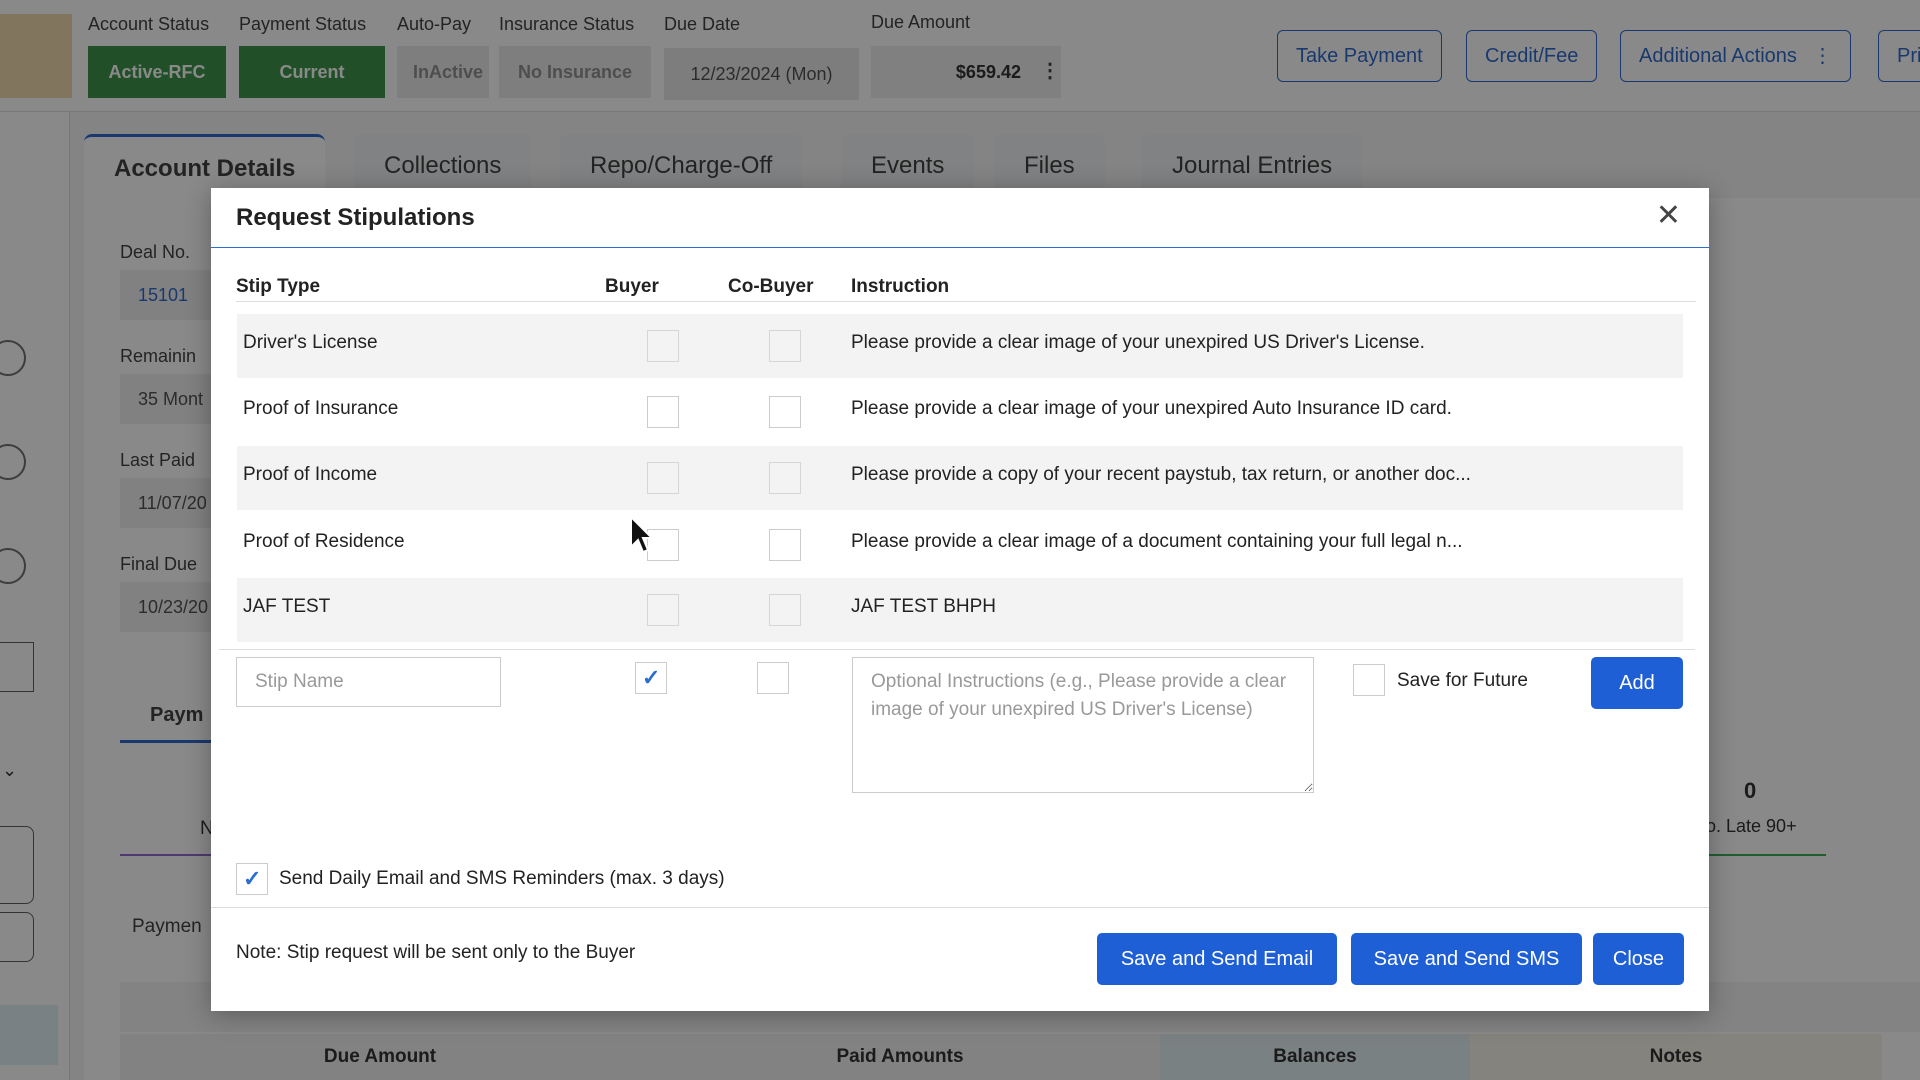 The width and height of the screenshot is (1920, 1080). What do you see at coordinates (966, 301) in the screenshot?
I see `header-divider` at bounding box center [966, 301].